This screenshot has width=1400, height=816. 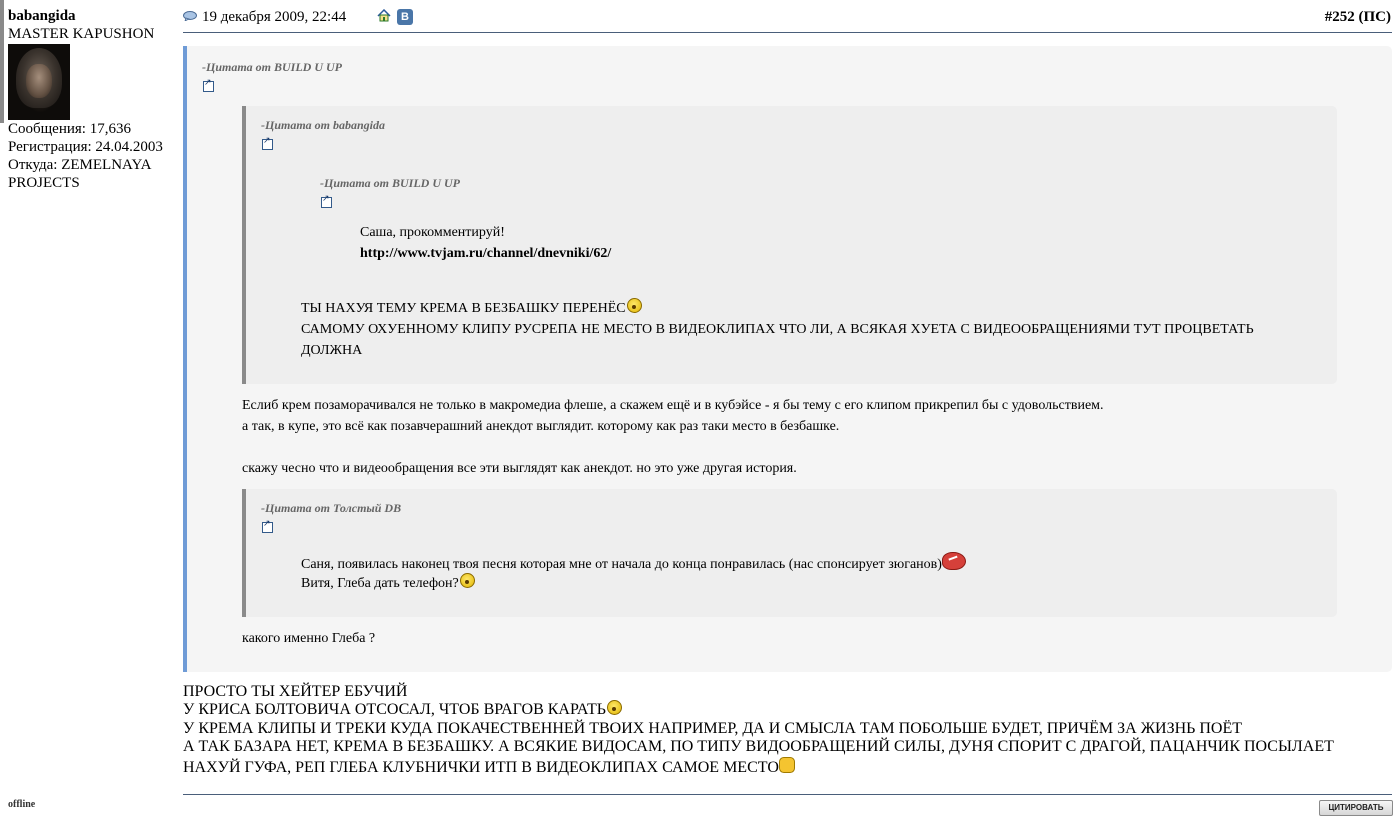 I want to click on quote-author: -Цитата от Толстый DB, so click(x=331, y=508).